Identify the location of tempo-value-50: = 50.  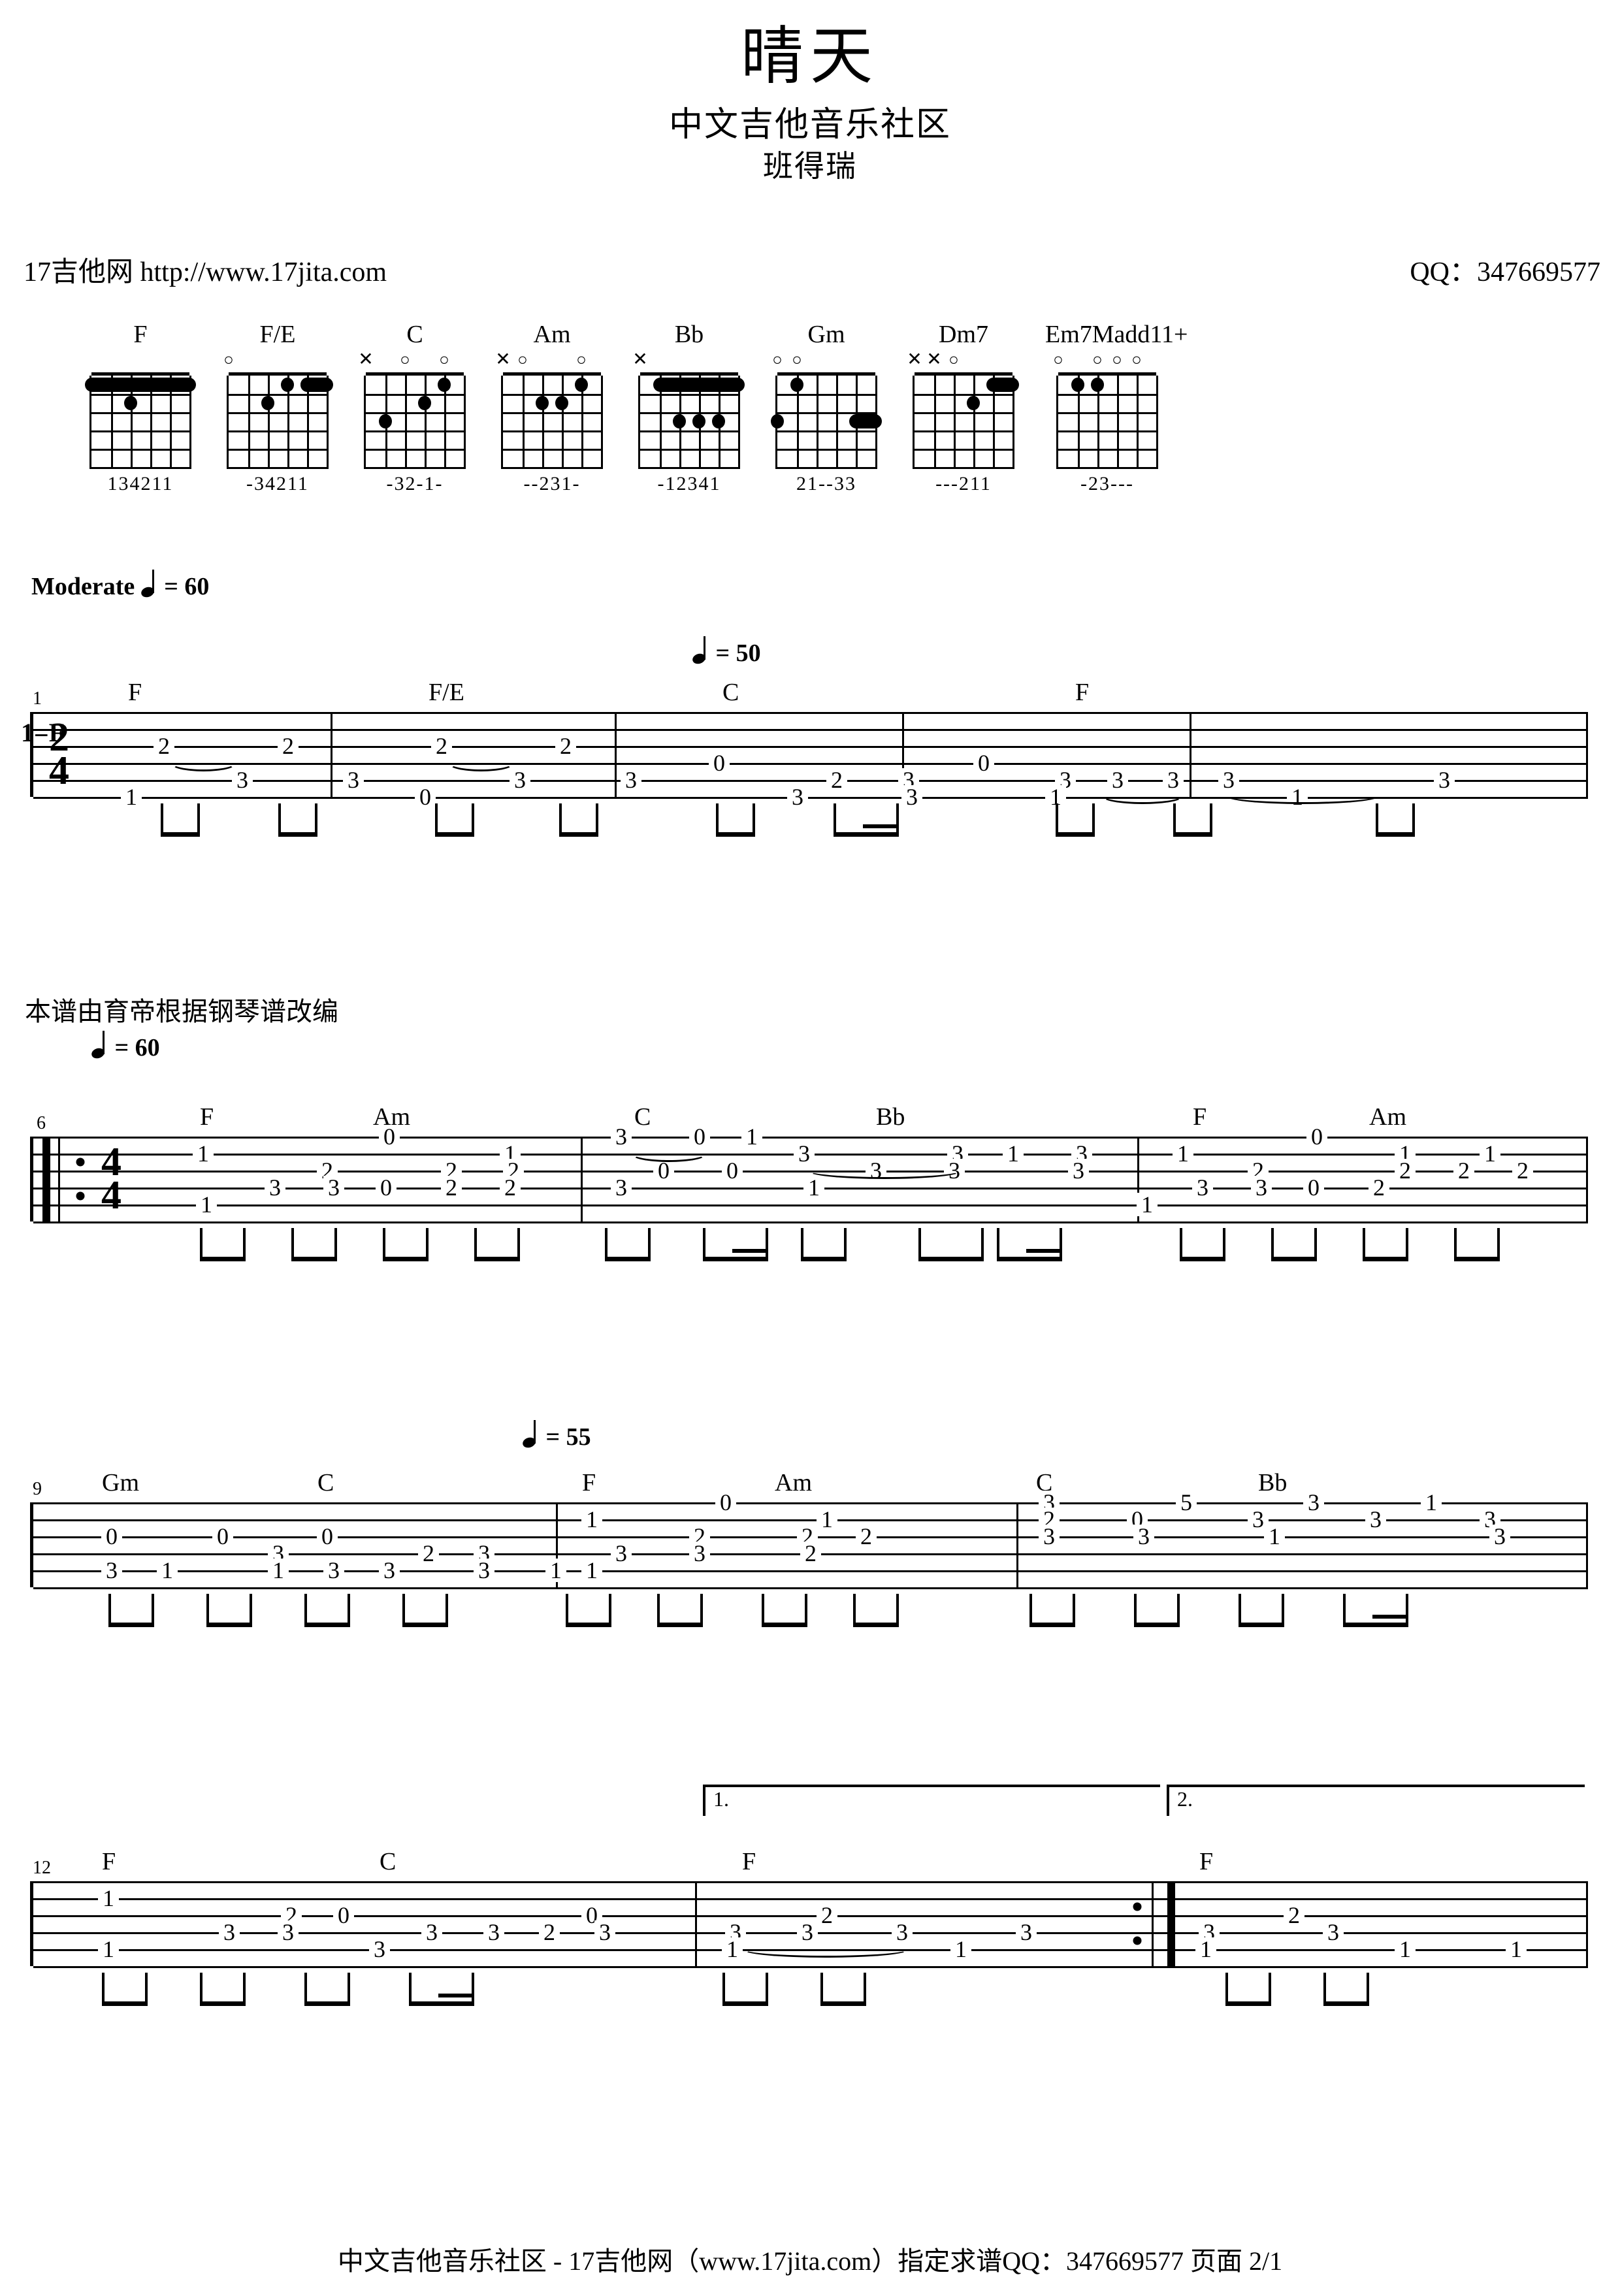
(738, 653).